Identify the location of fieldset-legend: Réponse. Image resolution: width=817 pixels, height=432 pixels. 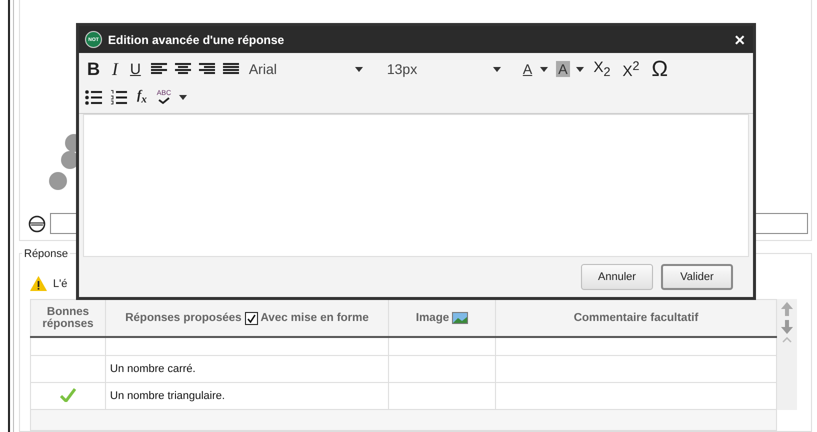
(46, 254).